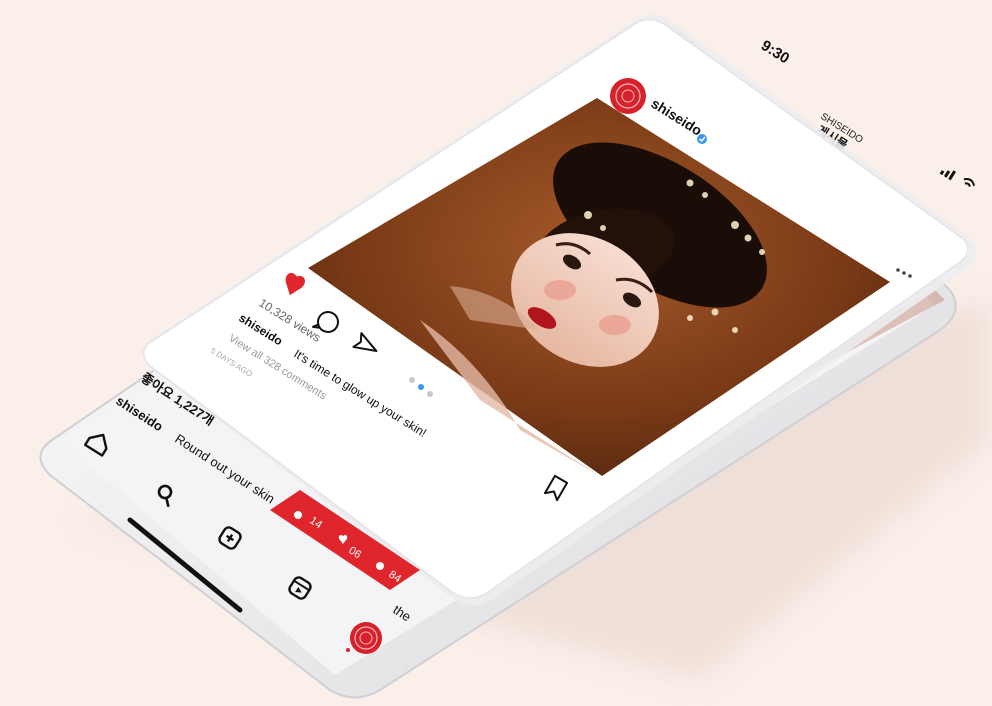  What do you see at coordinates (948, 175) in the screenshot?
I see `signal-bars-icon` at bounding box center [948, 175].